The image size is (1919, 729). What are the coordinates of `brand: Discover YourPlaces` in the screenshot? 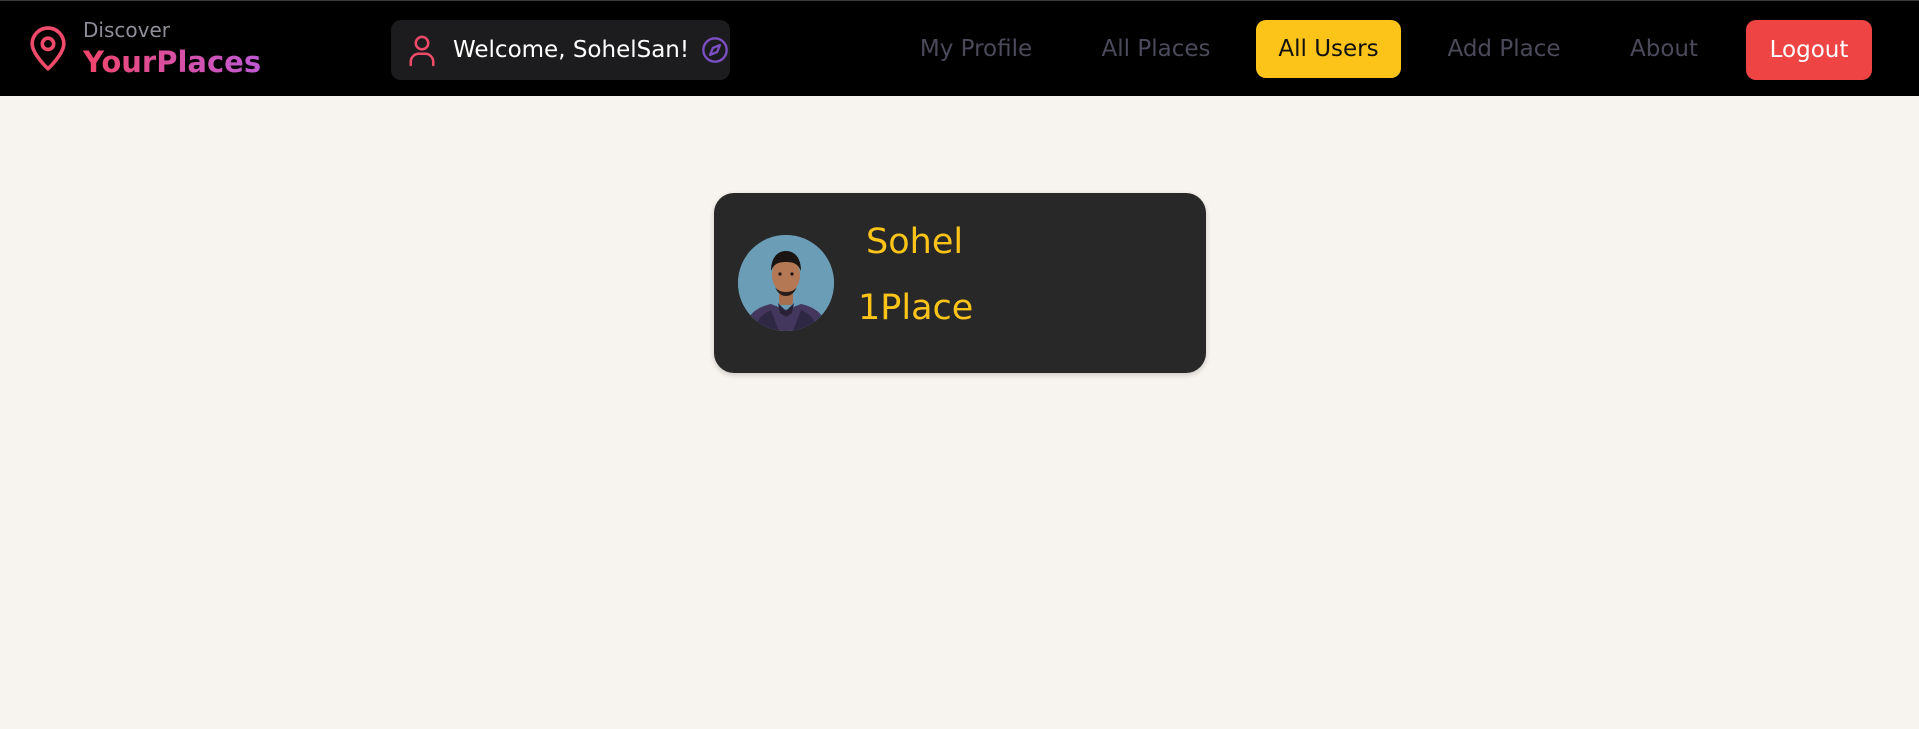 It's located at (144, 48).